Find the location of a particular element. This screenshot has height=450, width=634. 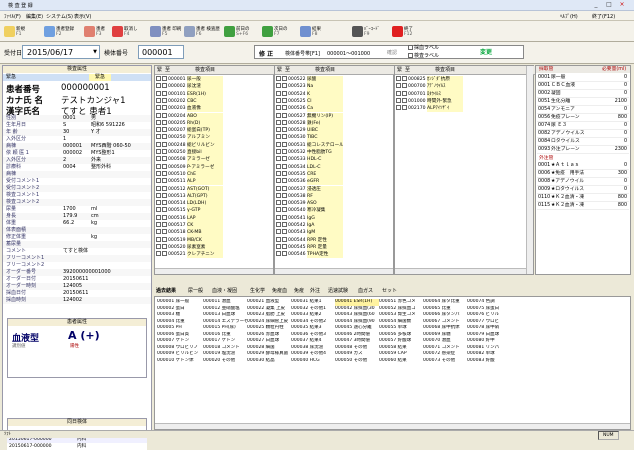

test-item-row: 000516LAP is located at coordinates (211, 218).